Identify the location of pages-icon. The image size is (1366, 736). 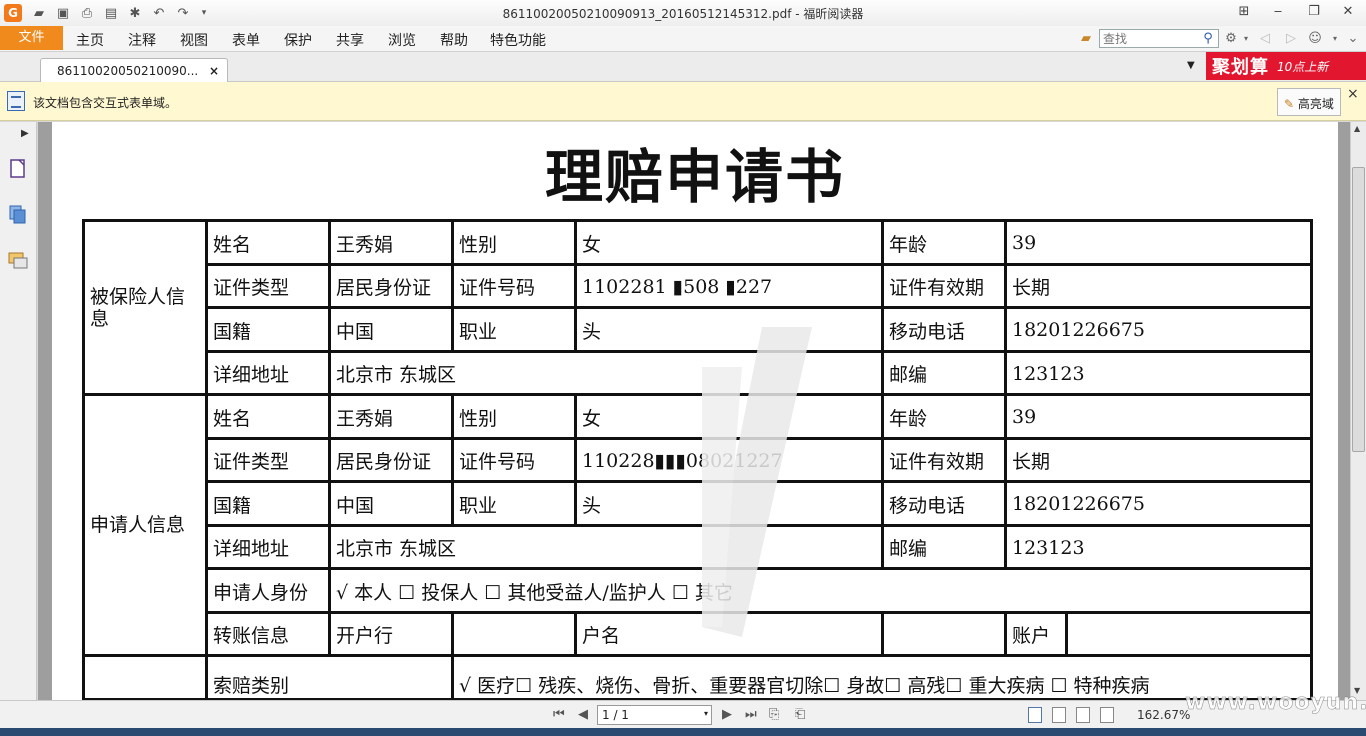
(18, 169).